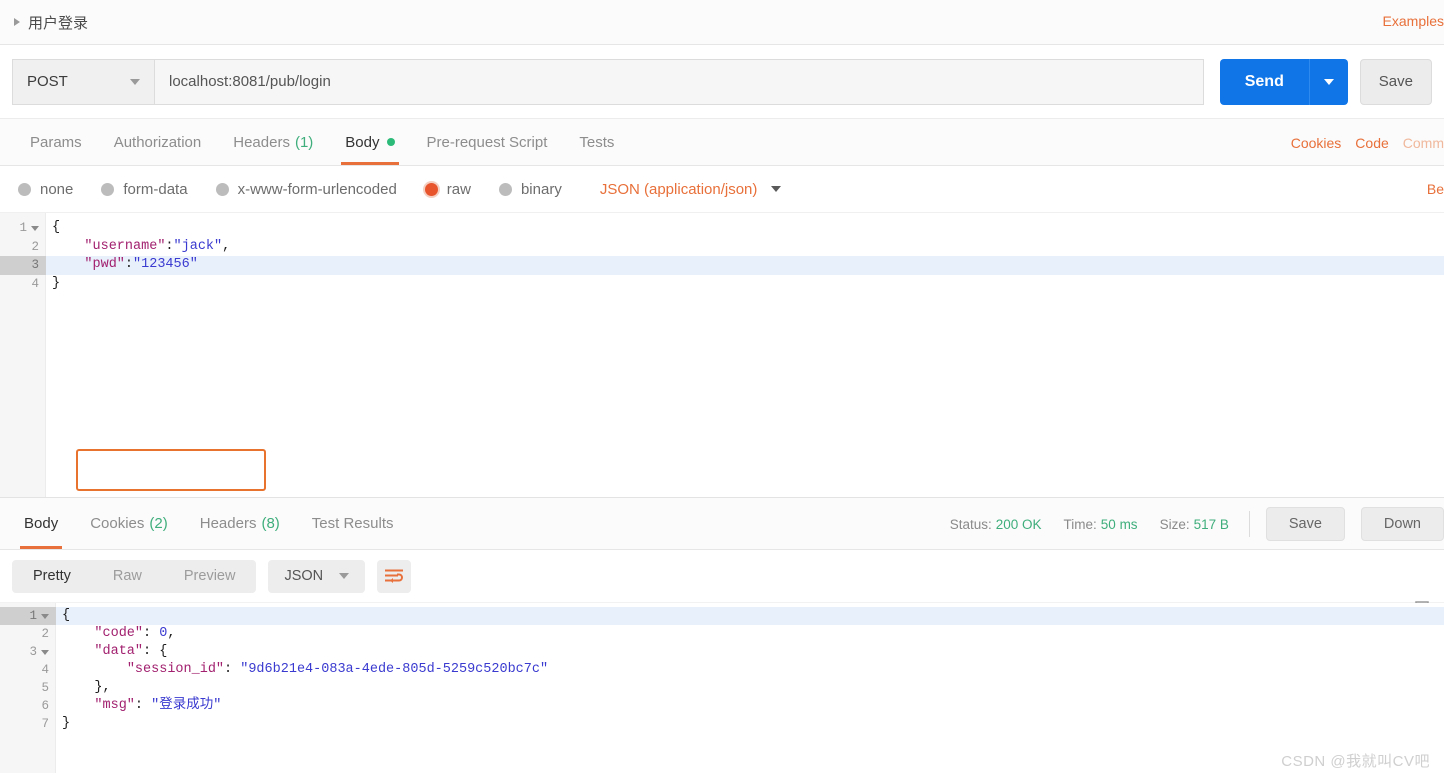 The height and width of the screenshot is (781, 1444). What do you see at coordinates (487, 142) in the screenshot?
I see `tab-pre-request-script: Pre-request Script` at bounding box center [487, 142].